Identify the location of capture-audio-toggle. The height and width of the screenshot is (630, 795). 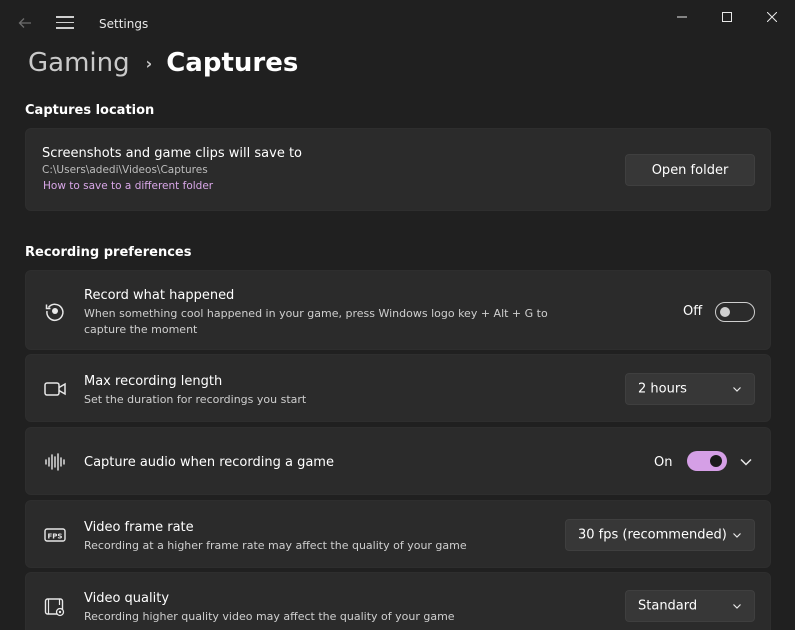
(707, 461).